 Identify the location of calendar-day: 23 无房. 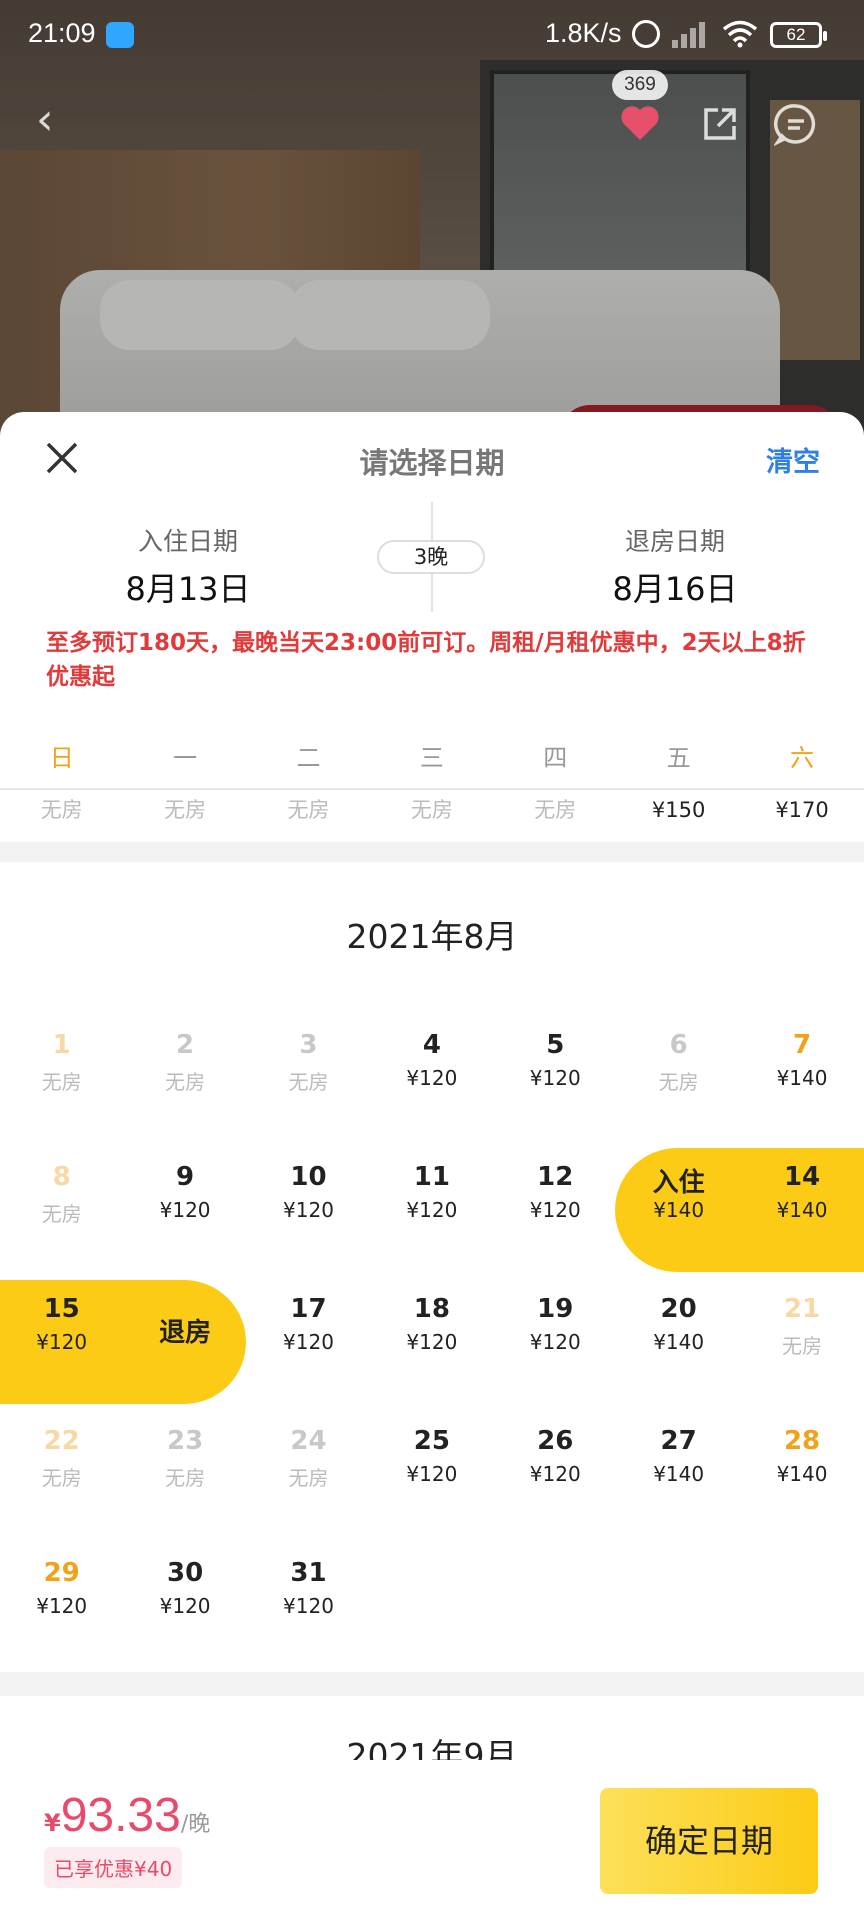
(184, 1474).